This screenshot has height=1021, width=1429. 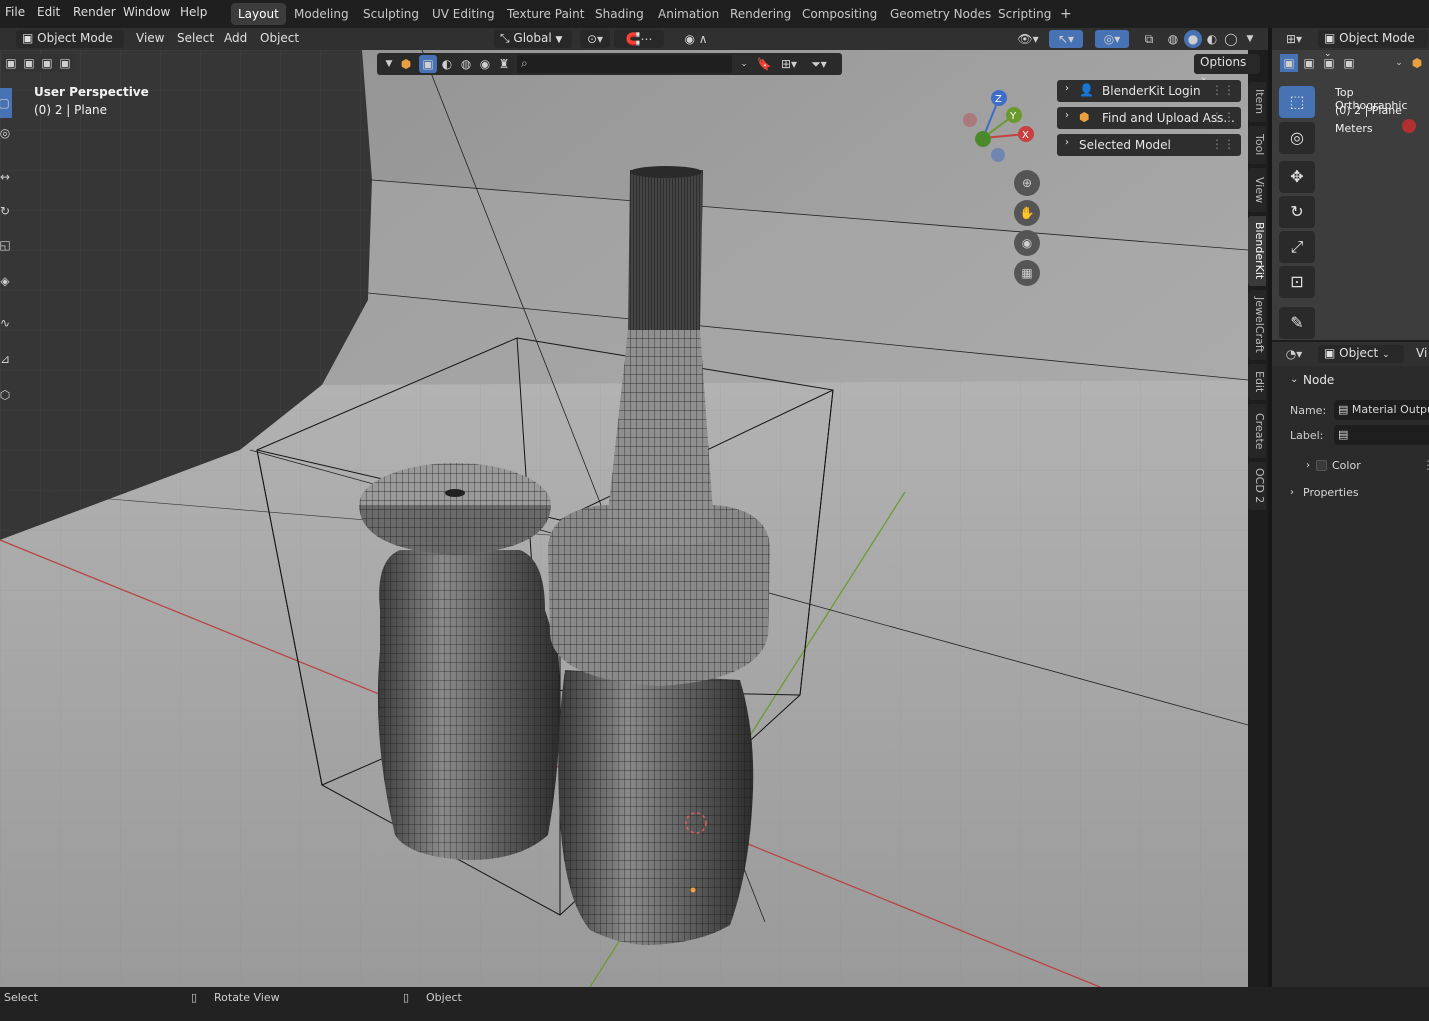 I want to click on camera-icon: ◉, so click(x=1027, y=243).